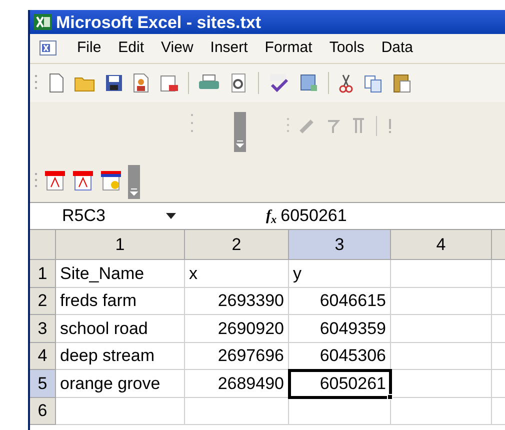  What do you see at coordinates (288, 48) in the screenshot?
I see `menu-item: Format` at bounding box center [288, 48].